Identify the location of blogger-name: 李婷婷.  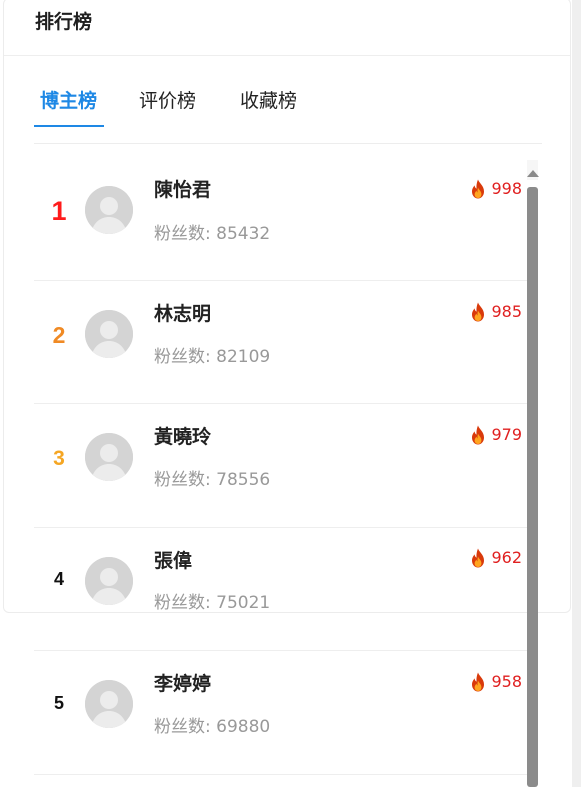
(182, 684).